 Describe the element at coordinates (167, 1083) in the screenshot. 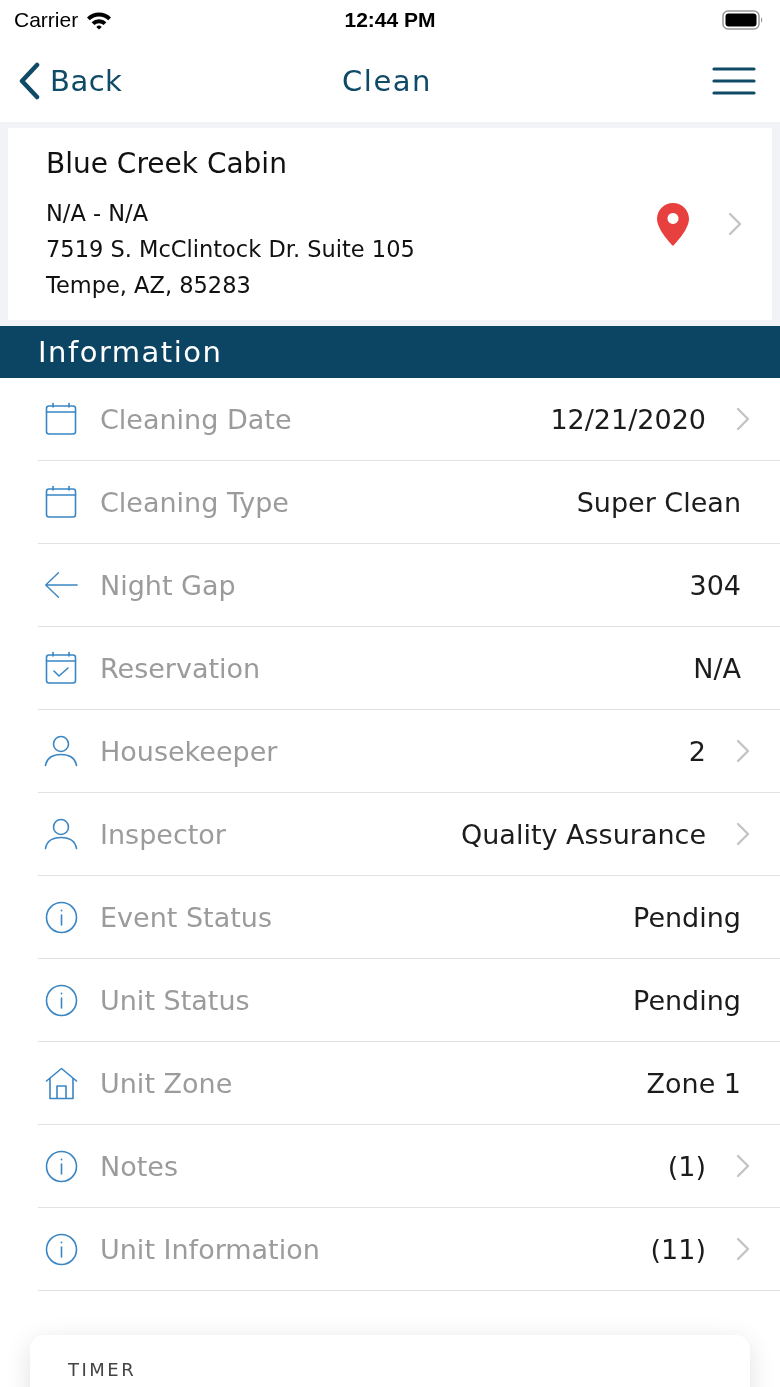

I see `row-label: Unit Zone` at that location.